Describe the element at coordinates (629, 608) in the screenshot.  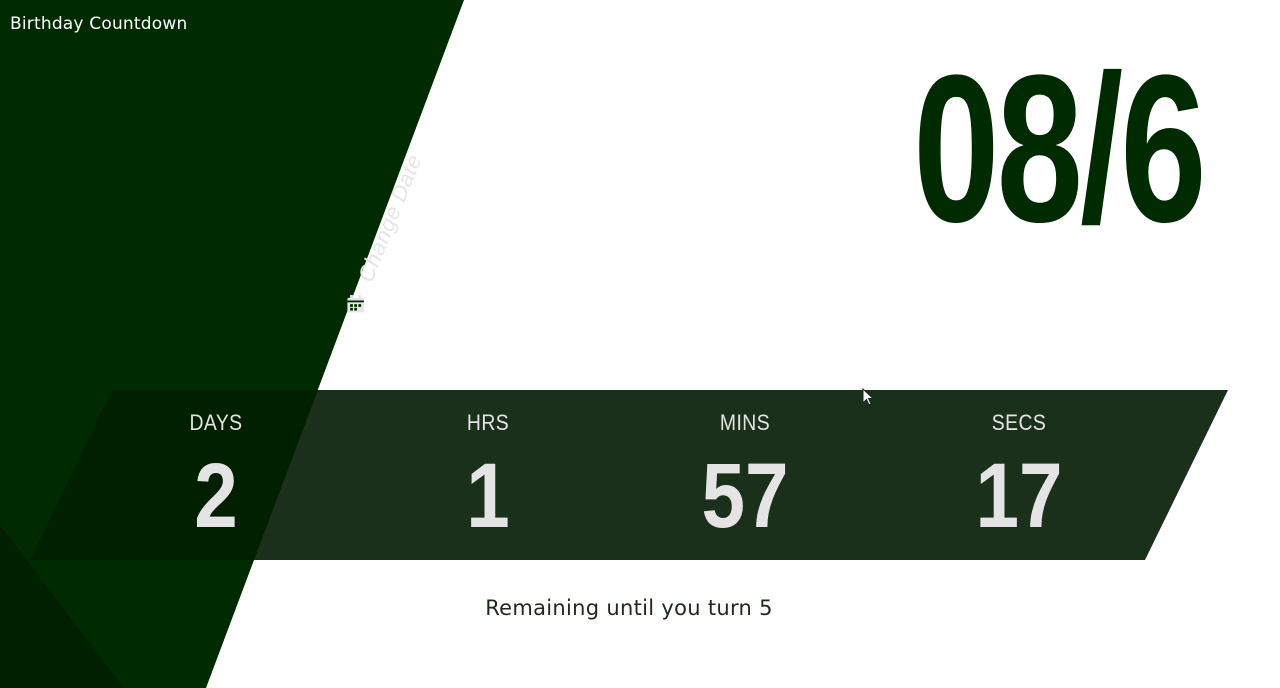
I see `remaining-text: Remaining until you turn 5` at that location.